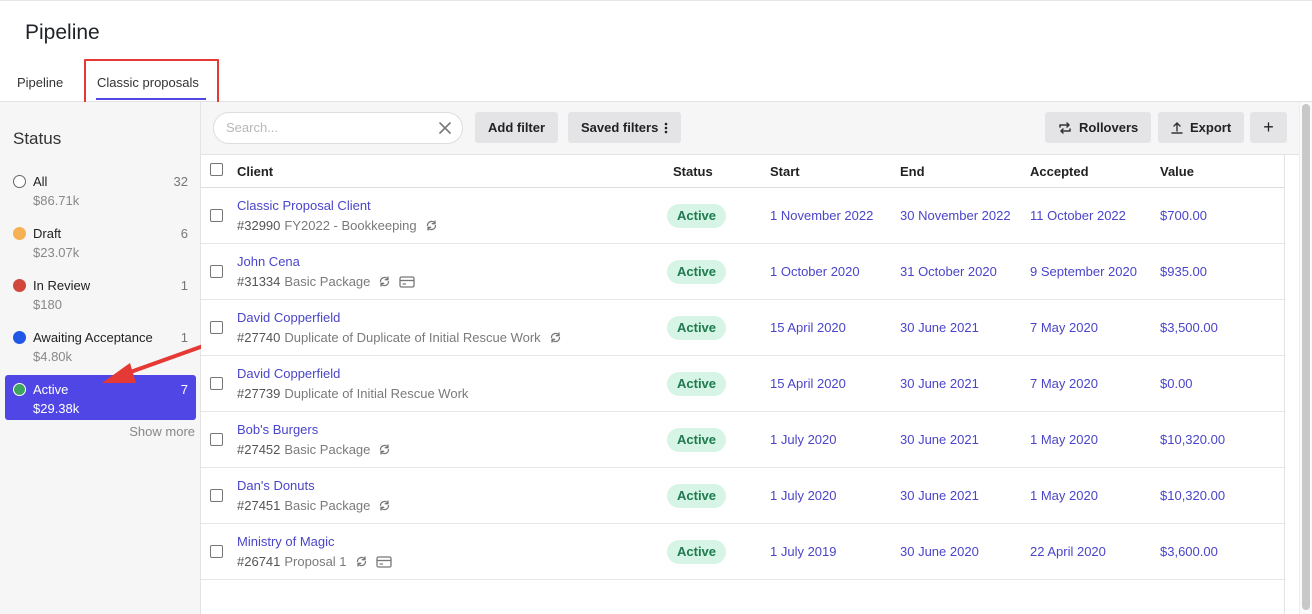 This screenshot has height=614, width=1312. I want to click on add-filter-label: Add filter, so click(517, 127).